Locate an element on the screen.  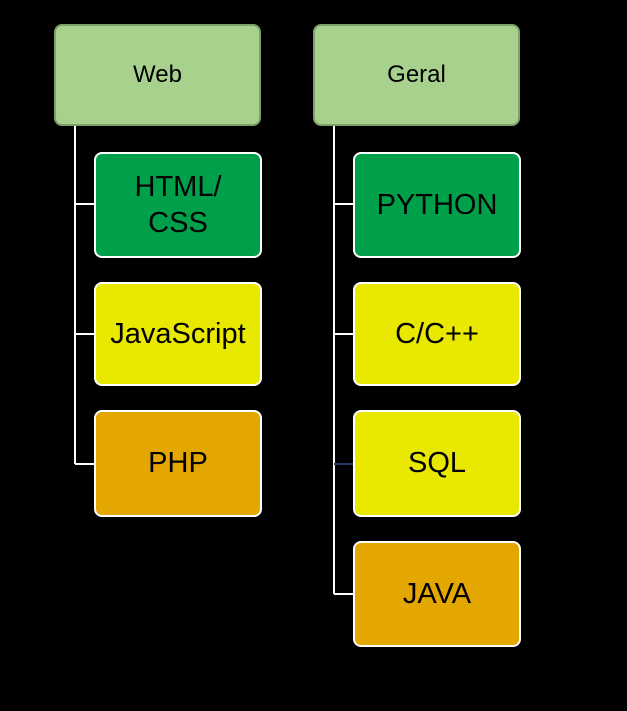
python-box: PYTHON is located at coordinates (437, 205).